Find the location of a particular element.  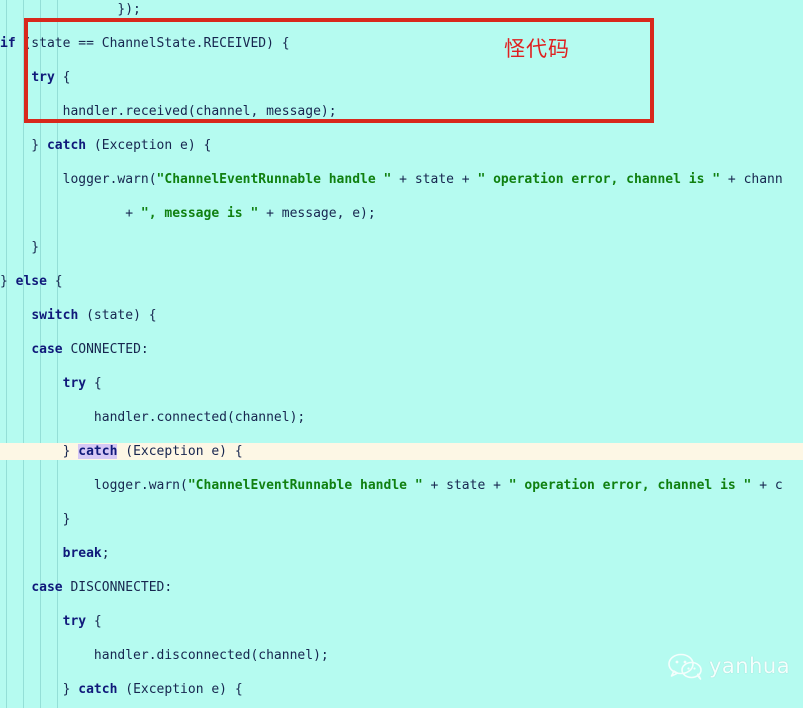

code-token: CONNECTED: is located at coordinates (105, 349).